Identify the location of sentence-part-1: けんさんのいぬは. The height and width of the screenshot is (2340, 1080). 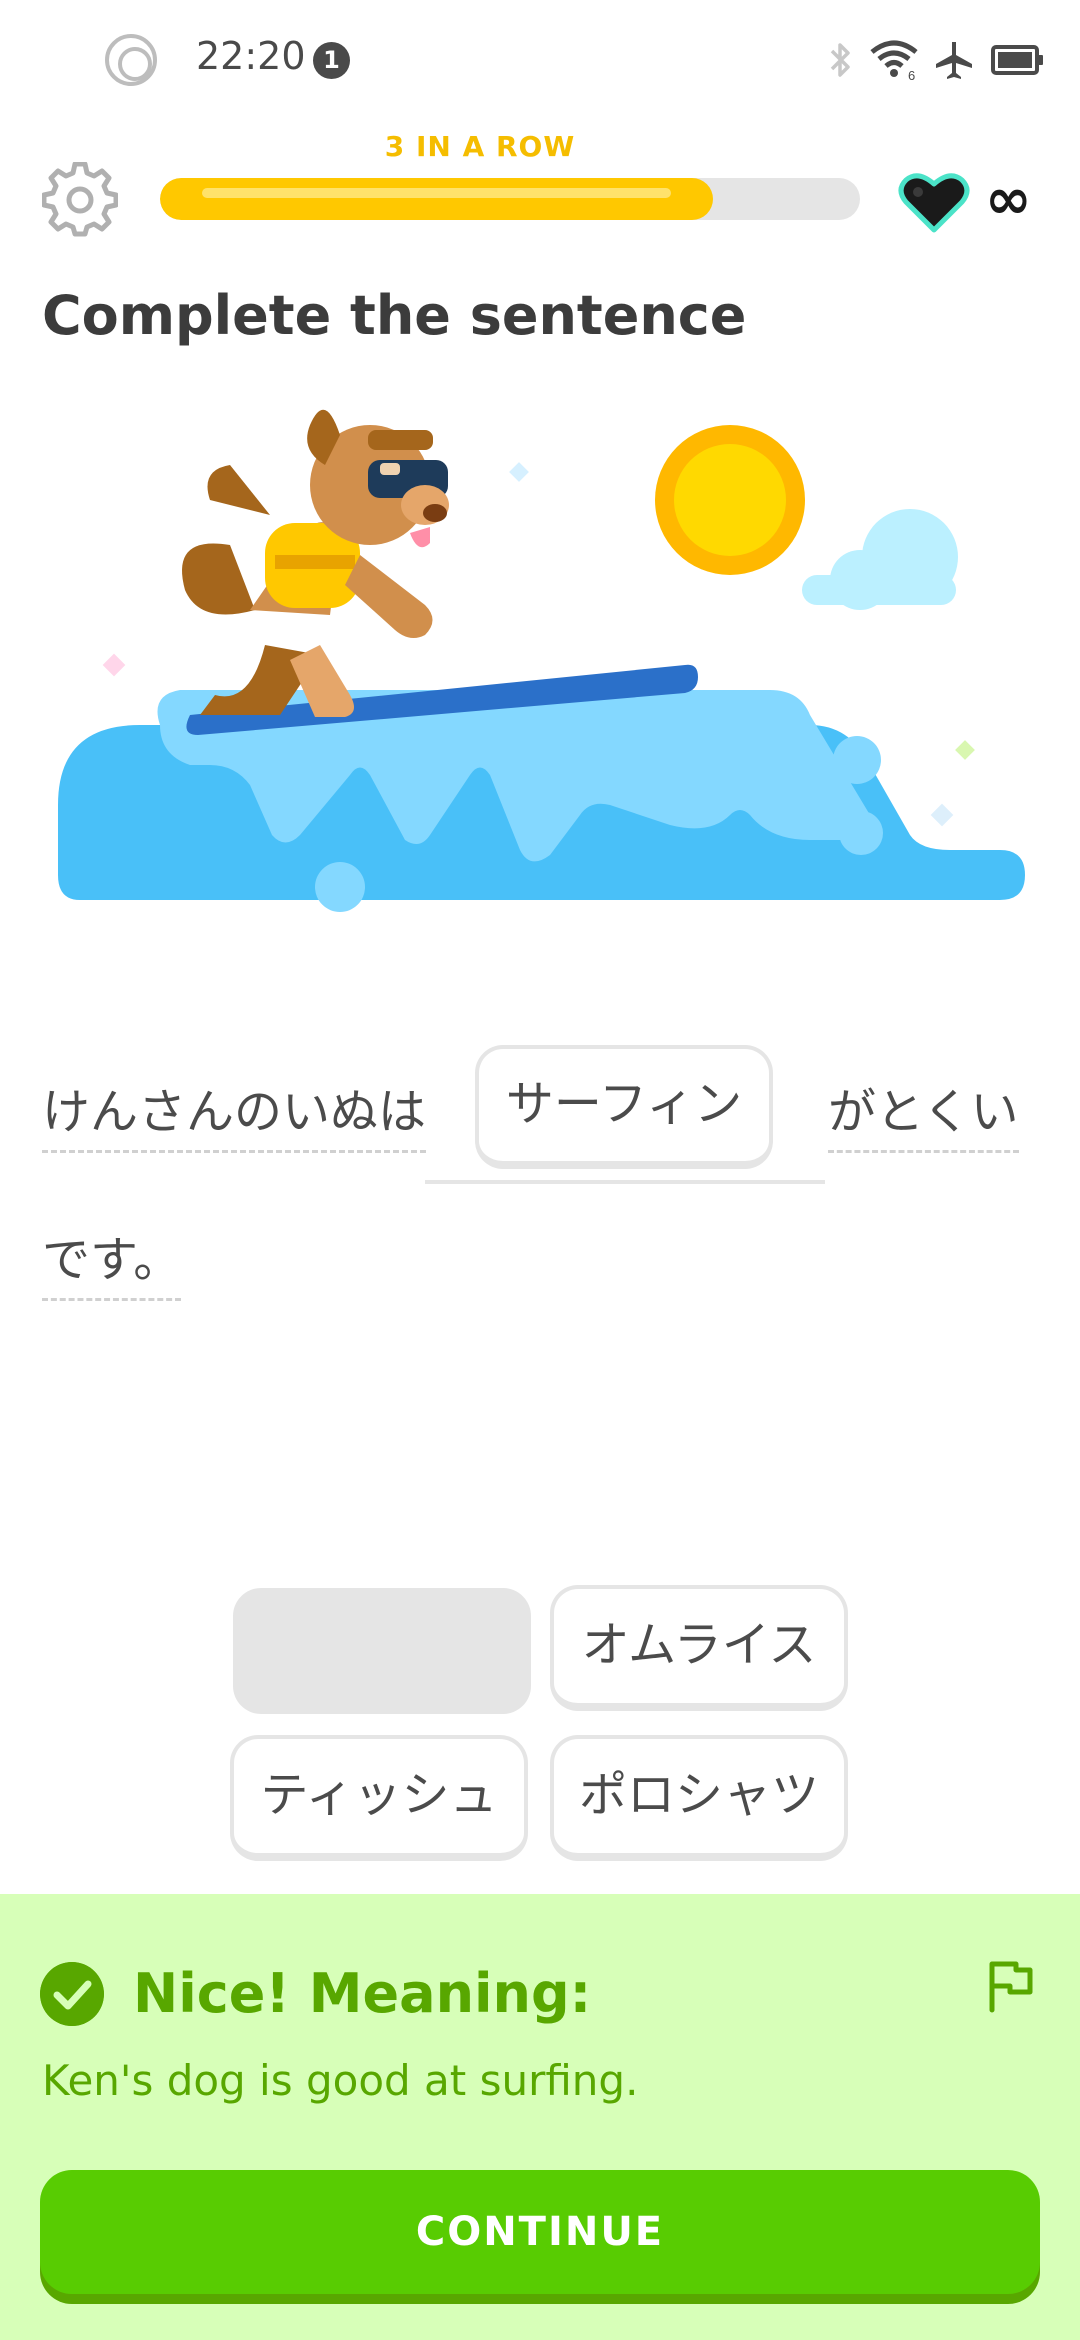
(234, 1112).